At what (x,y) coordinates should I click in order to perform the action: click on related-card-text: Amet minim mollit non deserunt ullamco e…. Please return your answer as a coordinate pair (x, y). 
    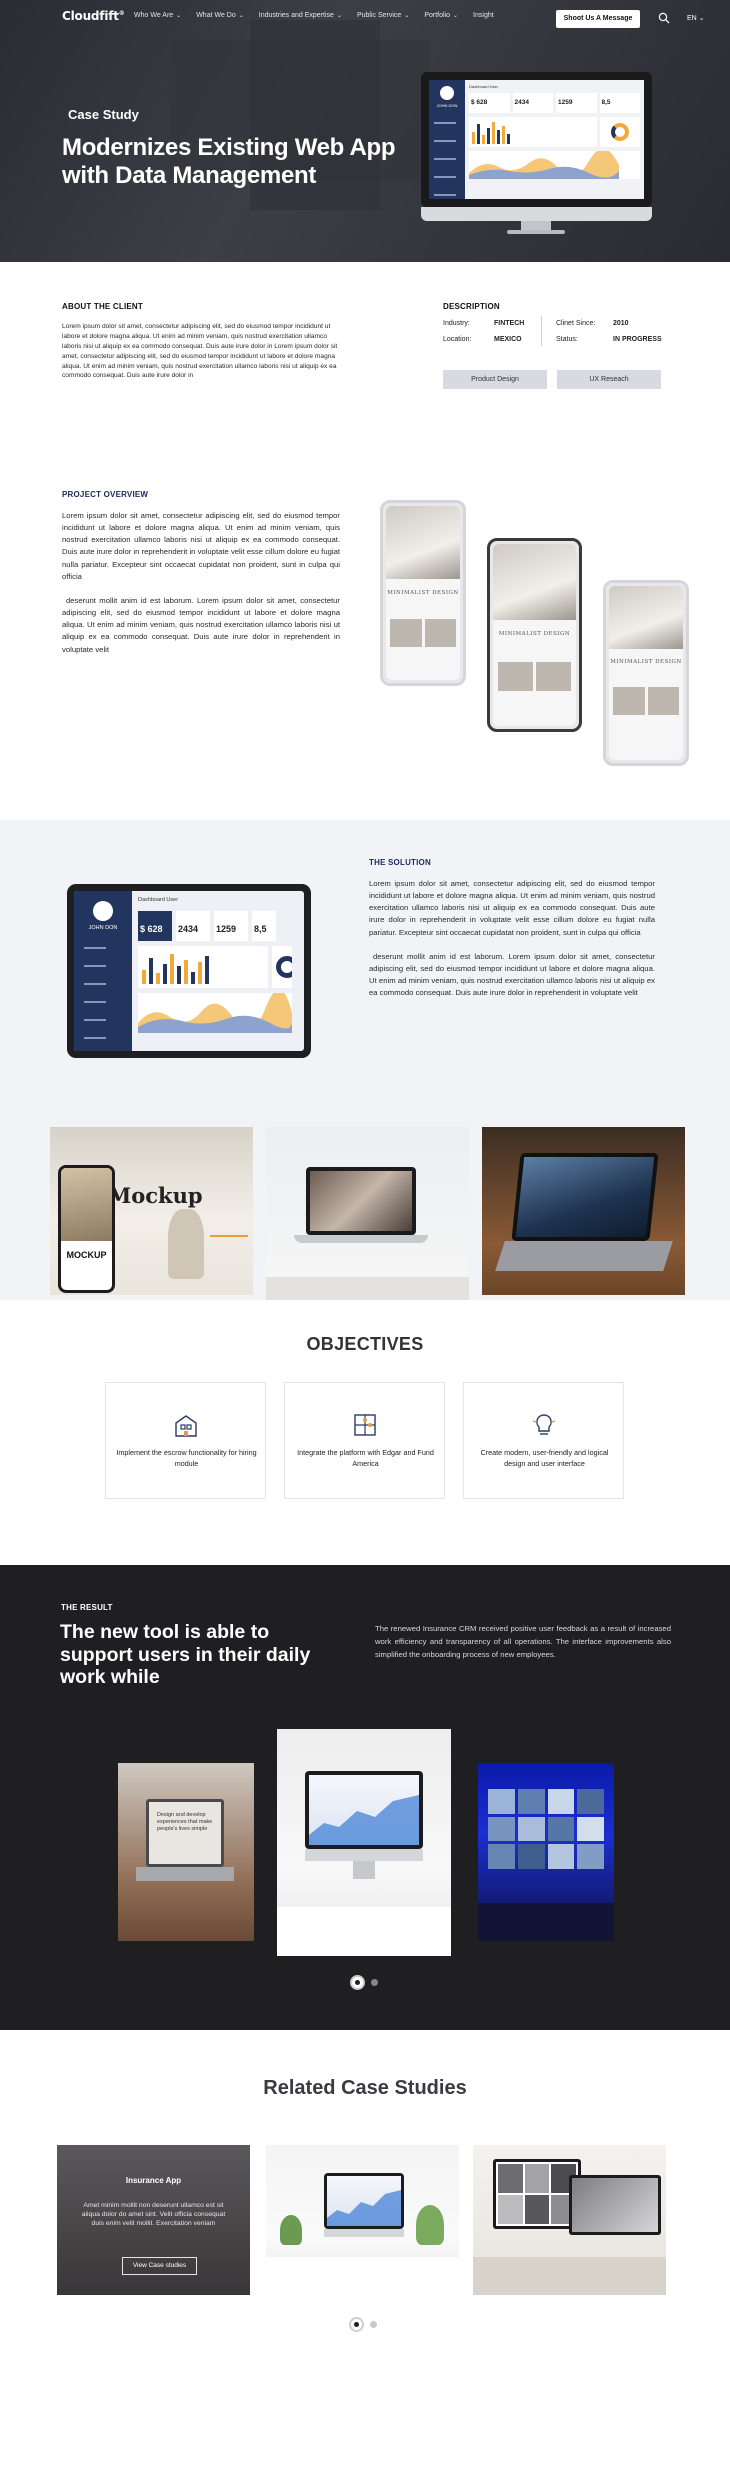
    Looking at the image, I should click on (153, 2214).